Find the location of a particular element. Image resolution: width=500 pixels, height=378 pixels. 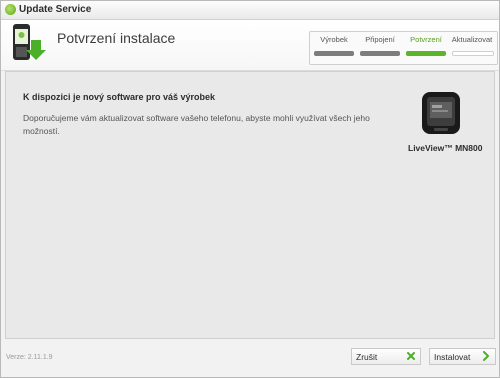

cancel-button-label: Zrušit is located at coordinates (367, 357).